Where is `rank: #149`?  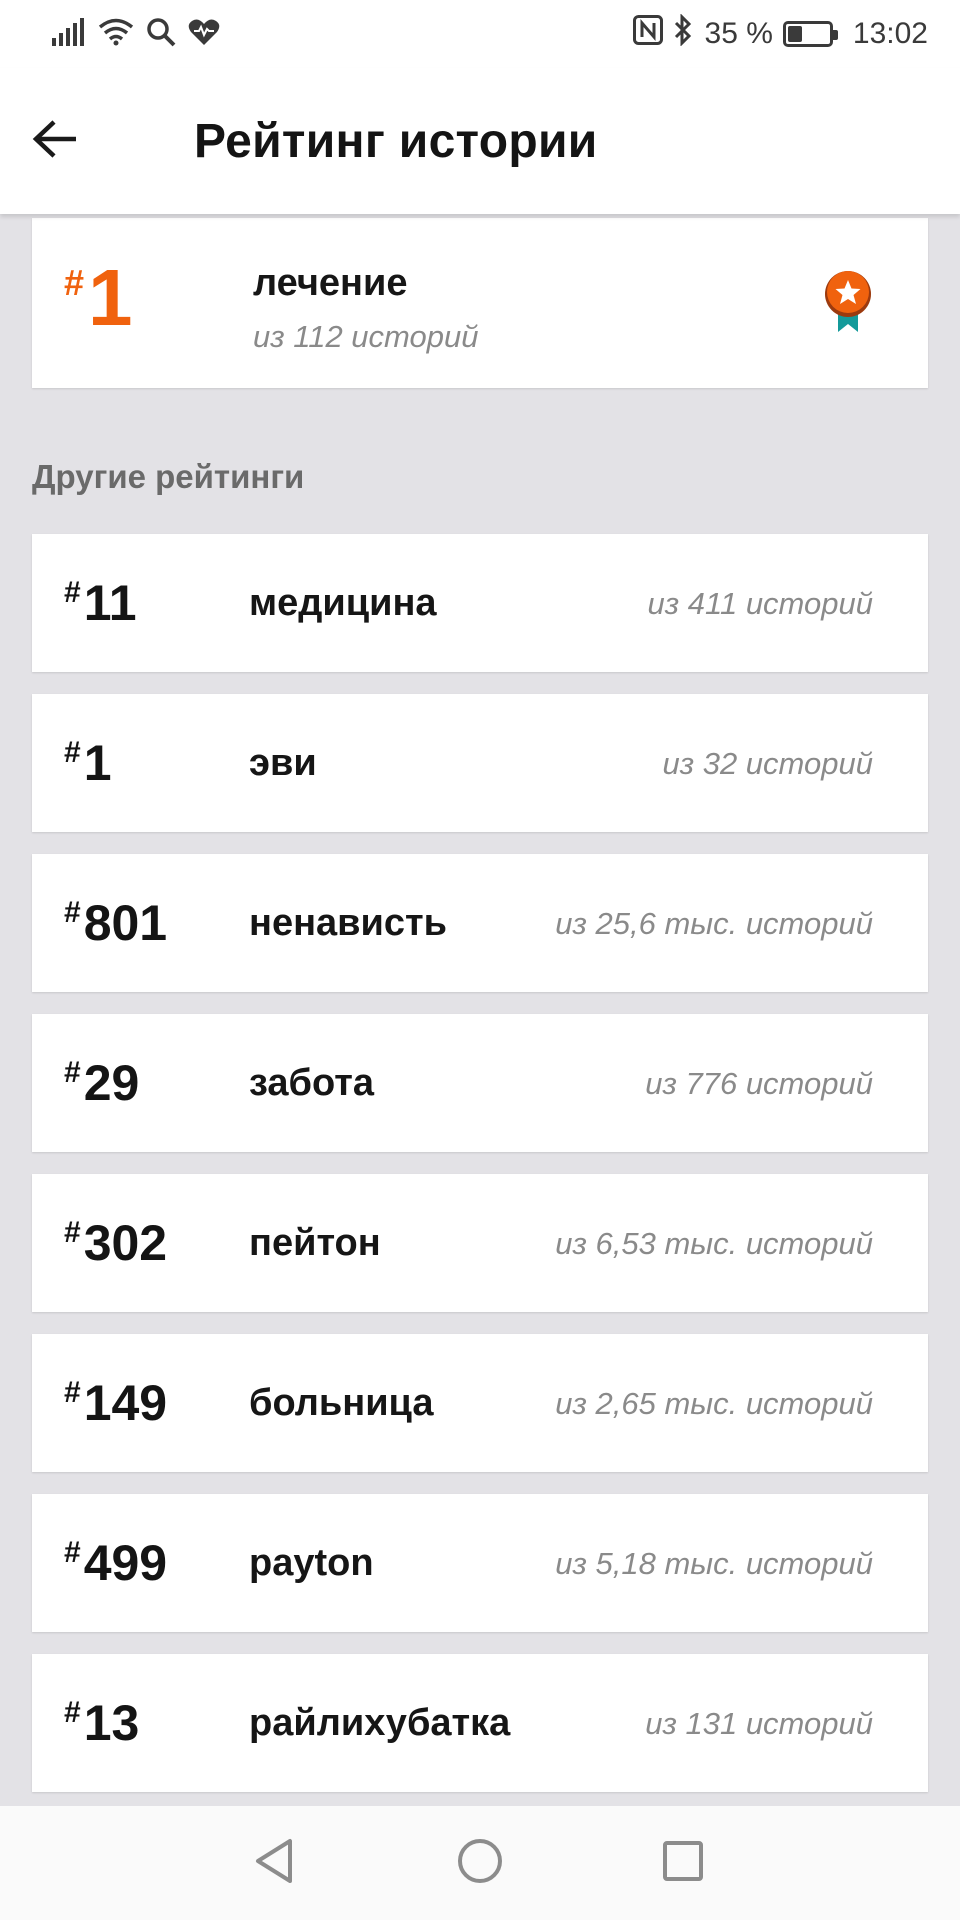
rank: #149 is located at coordinates (116, 1403).